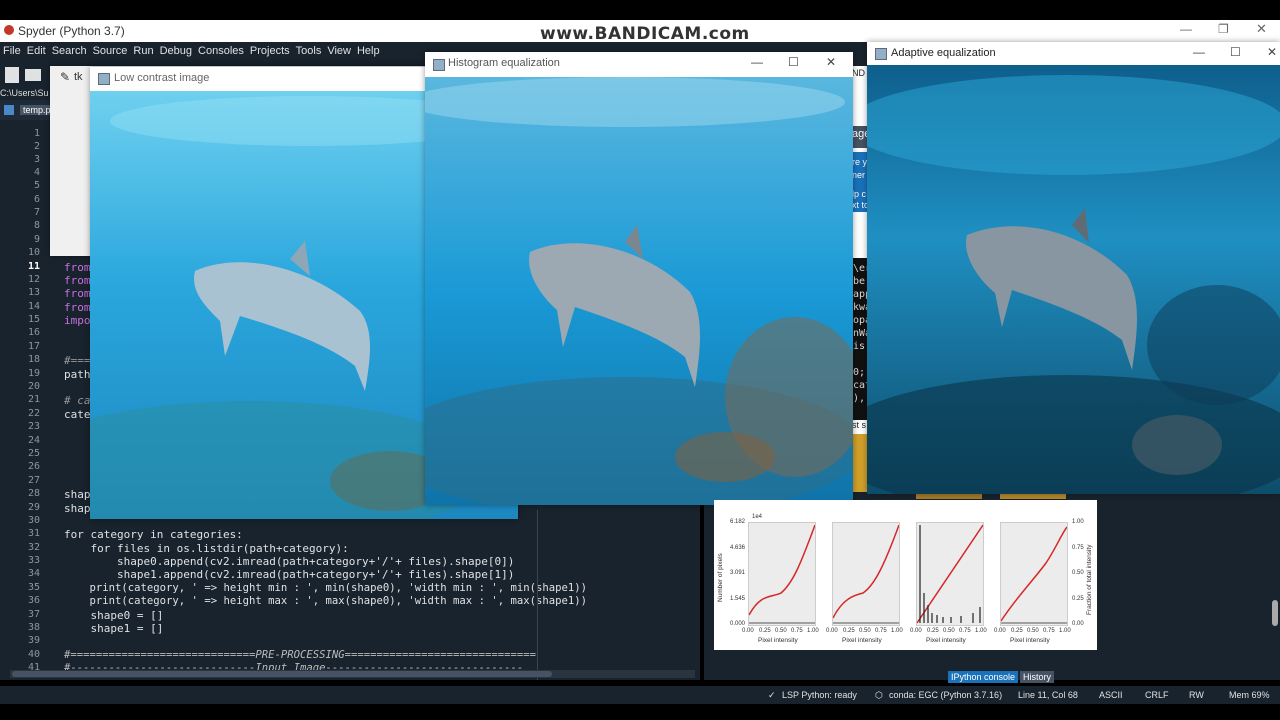 This screenshot has width=1280, height=720. Describe the element at coordinates (9, 110) in the screenshot. I see `python-file-icon` at that location.